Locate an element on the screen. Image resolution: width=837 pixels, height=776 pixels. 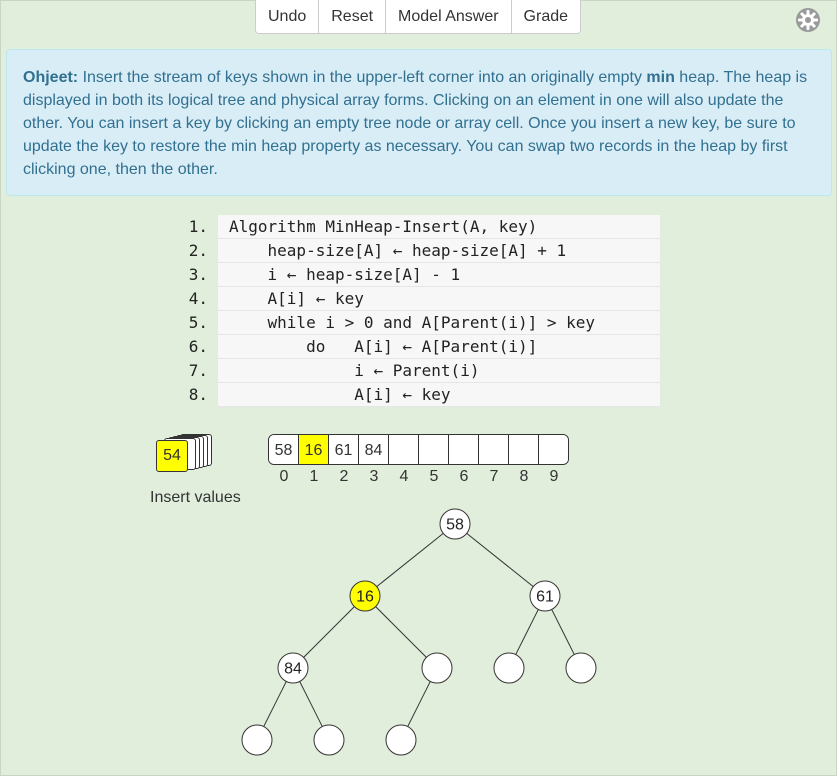
tree-node-value: 84 is located at coordinates (293, 669).